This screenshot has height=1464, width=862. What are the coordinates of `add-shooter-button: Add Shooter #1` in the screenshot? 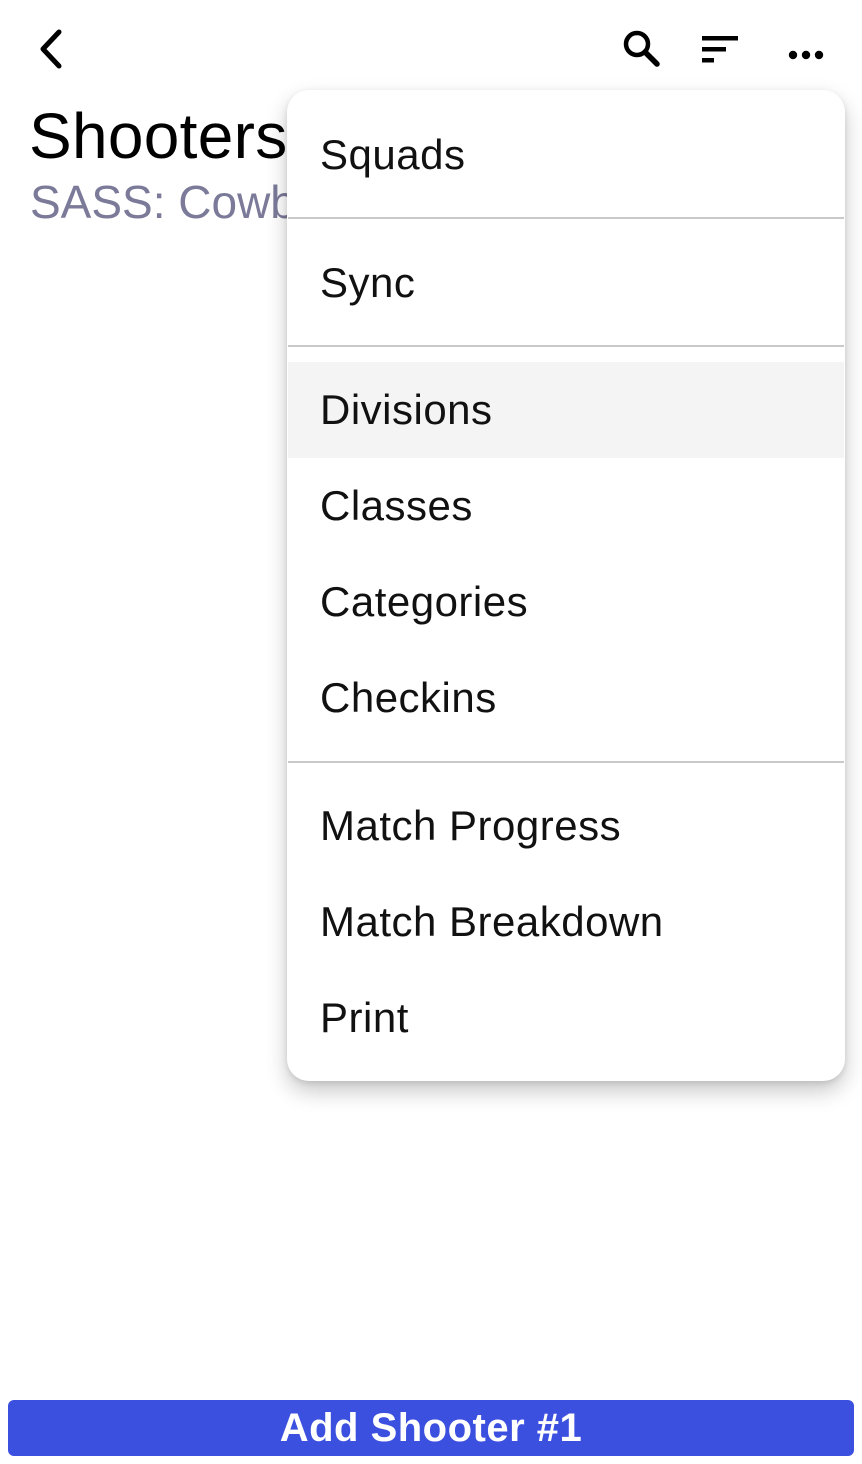 It's located at (431, 1428).